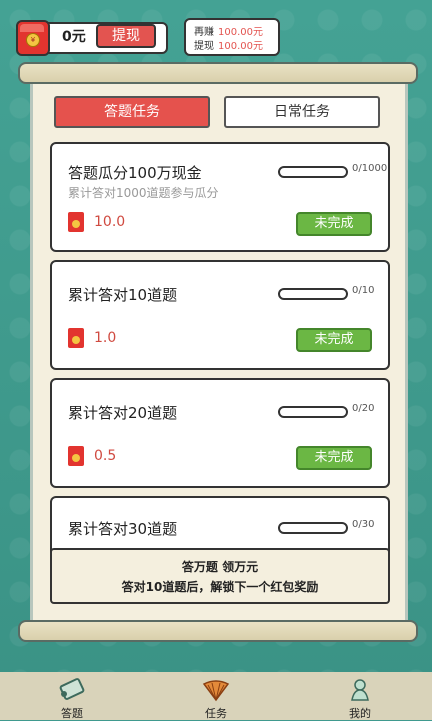 The height and width of the screenshot is (721, 432). I want to click on tab-daily-tasks: 日常任务, so click(302, 112).